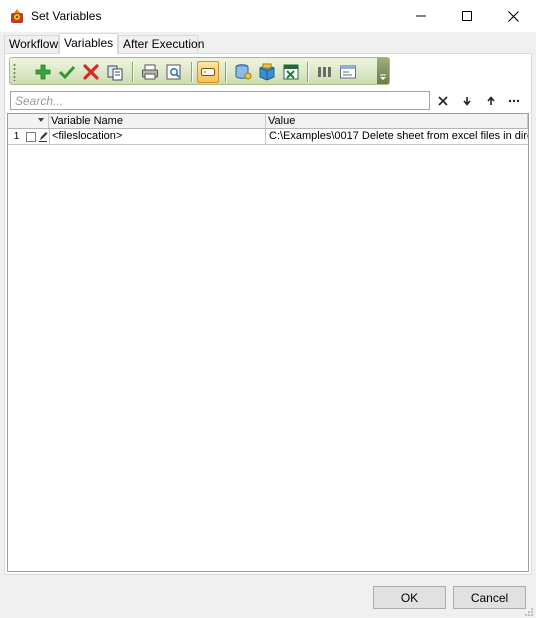 The height and width of the screenshot is (618, 536). I want to click on row-number: 1, so click(16, 136).